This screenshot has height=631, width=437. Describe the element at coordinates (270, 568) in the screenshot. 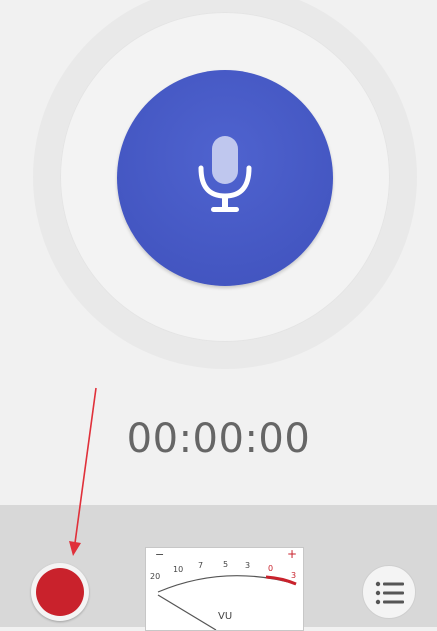

I see `vu-scale-0: 0` at that location.